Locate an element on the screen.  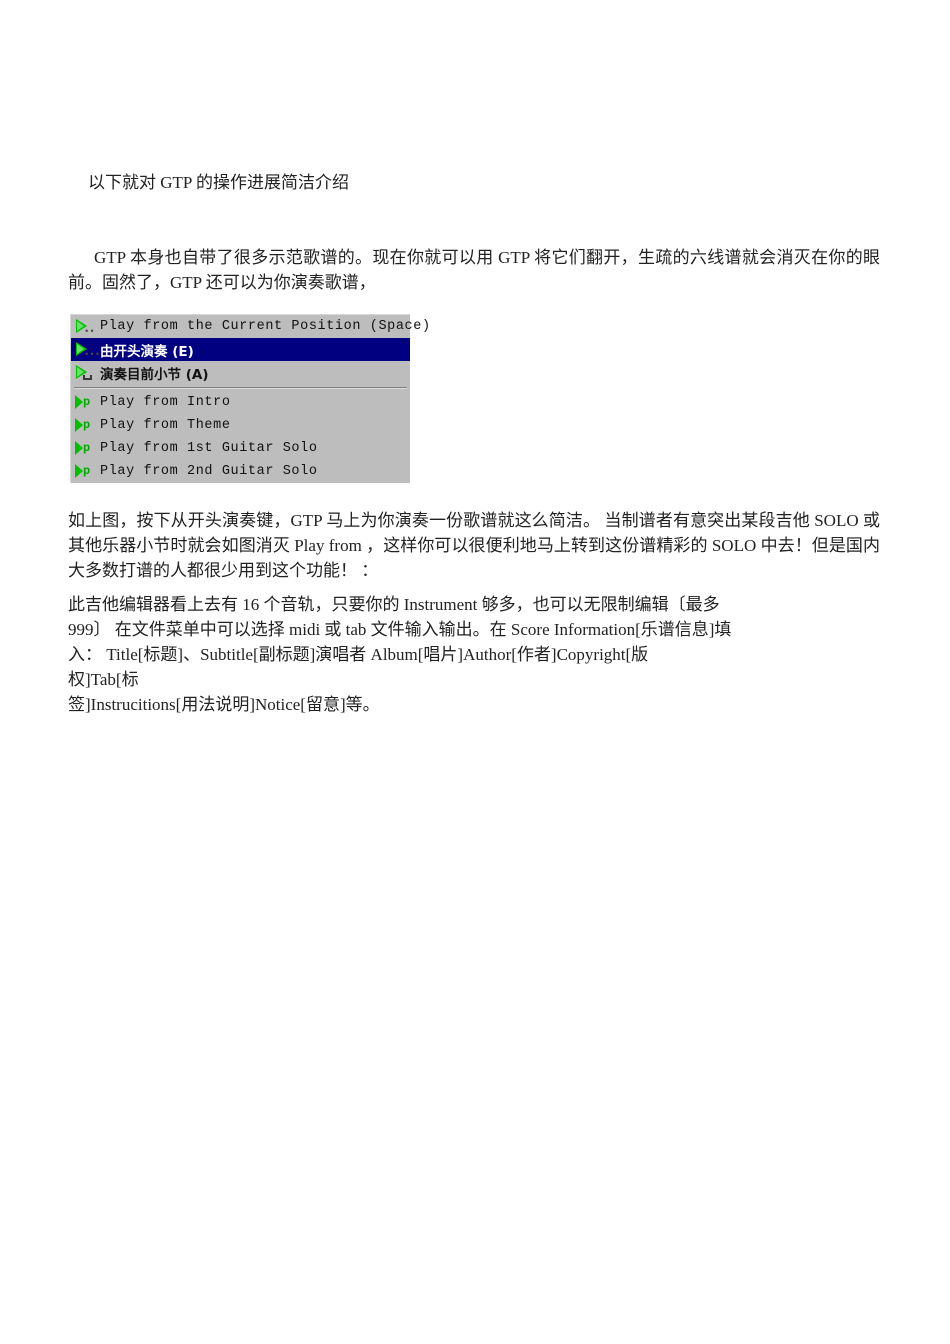
menu-item-play-from-2nd-guitar-solo: p Play from 2nd Guitar Solo is located at coordinates (240, 471).